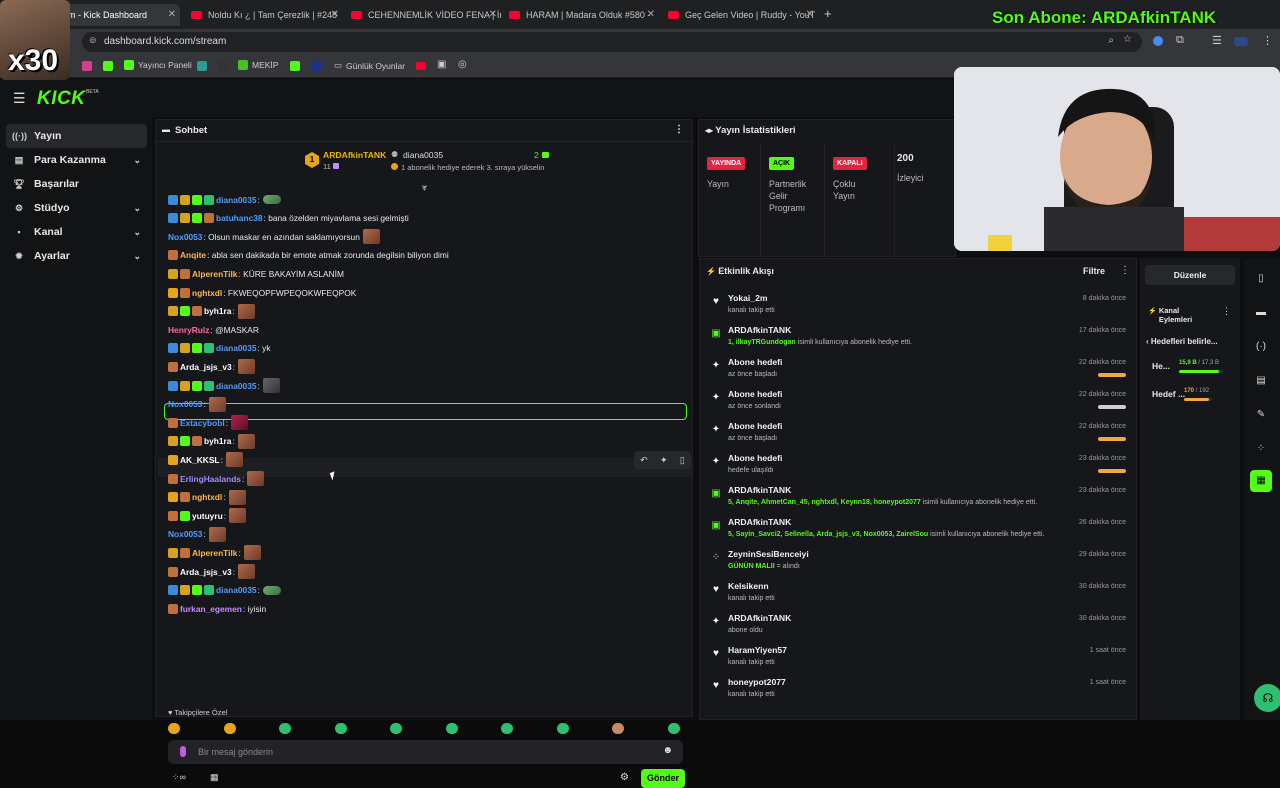 The image size is (1280, 788). Describe the element at coordinates (197, 534) in the screenshot. I see `chat-message: Nox0053:` at that location.